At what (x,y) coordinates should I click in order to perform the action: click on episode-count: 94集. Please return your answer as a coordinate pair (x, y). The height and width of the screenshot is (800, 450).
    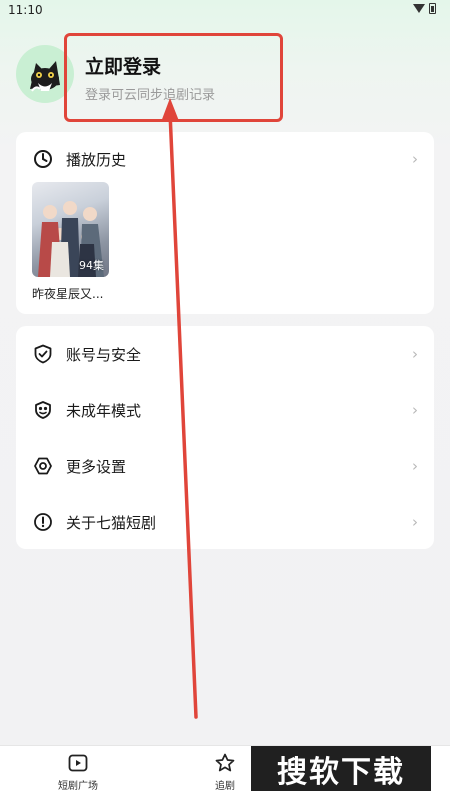
    Looking at the image, I should click on (91, 265).